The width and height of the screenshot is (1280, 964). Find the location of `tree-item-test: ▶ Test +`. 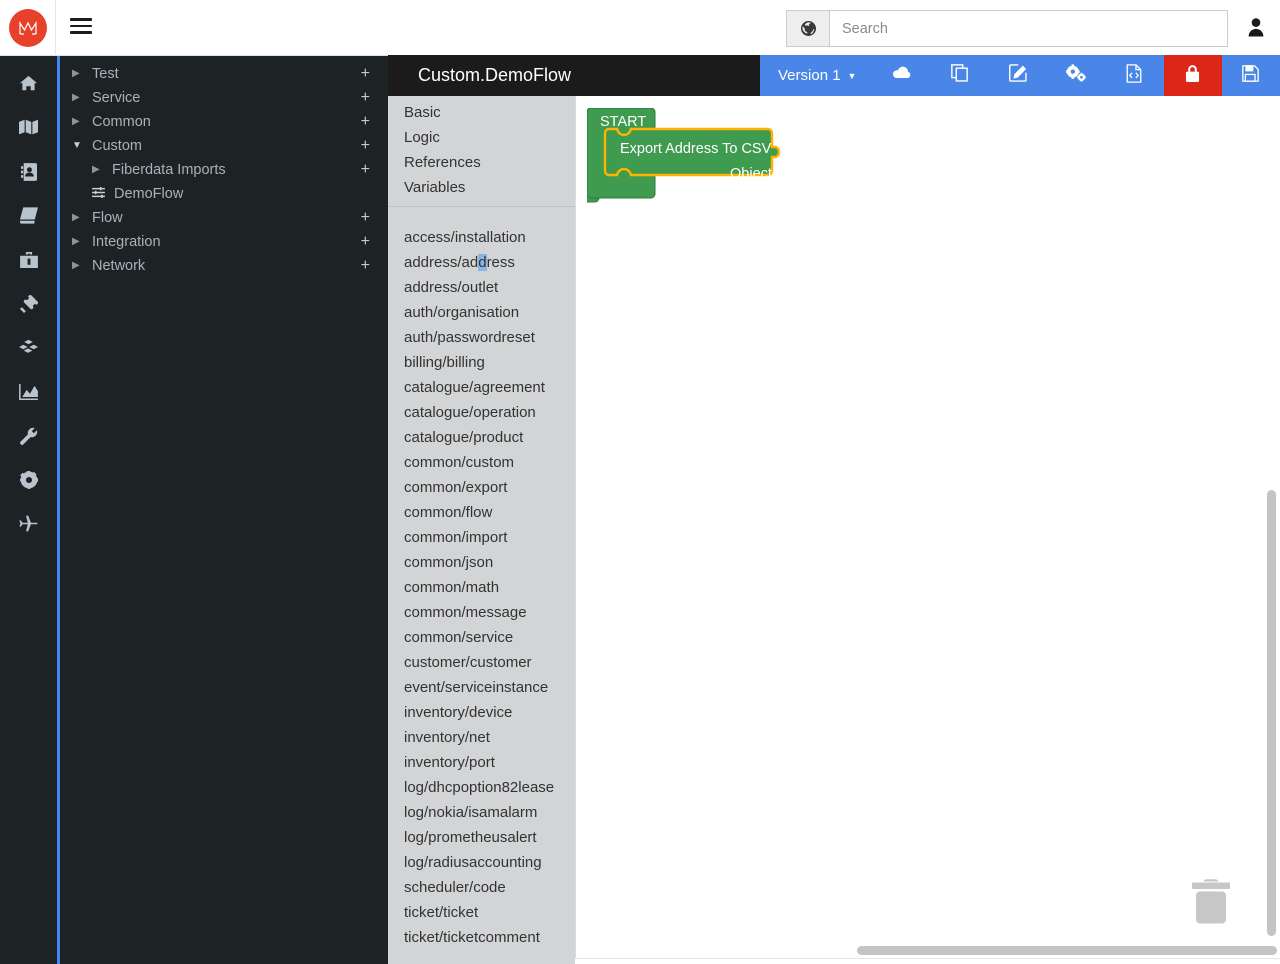

tree-item-test: ▶ Test + is located at coordinates (224, 74).